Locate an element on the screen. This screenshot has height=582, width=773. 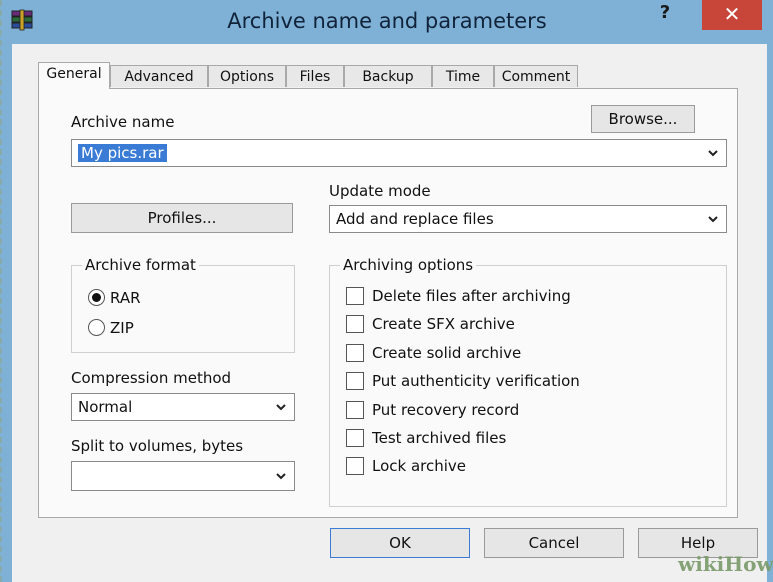
checkbox-label: Lock archive is located at coordinates (419, 466).